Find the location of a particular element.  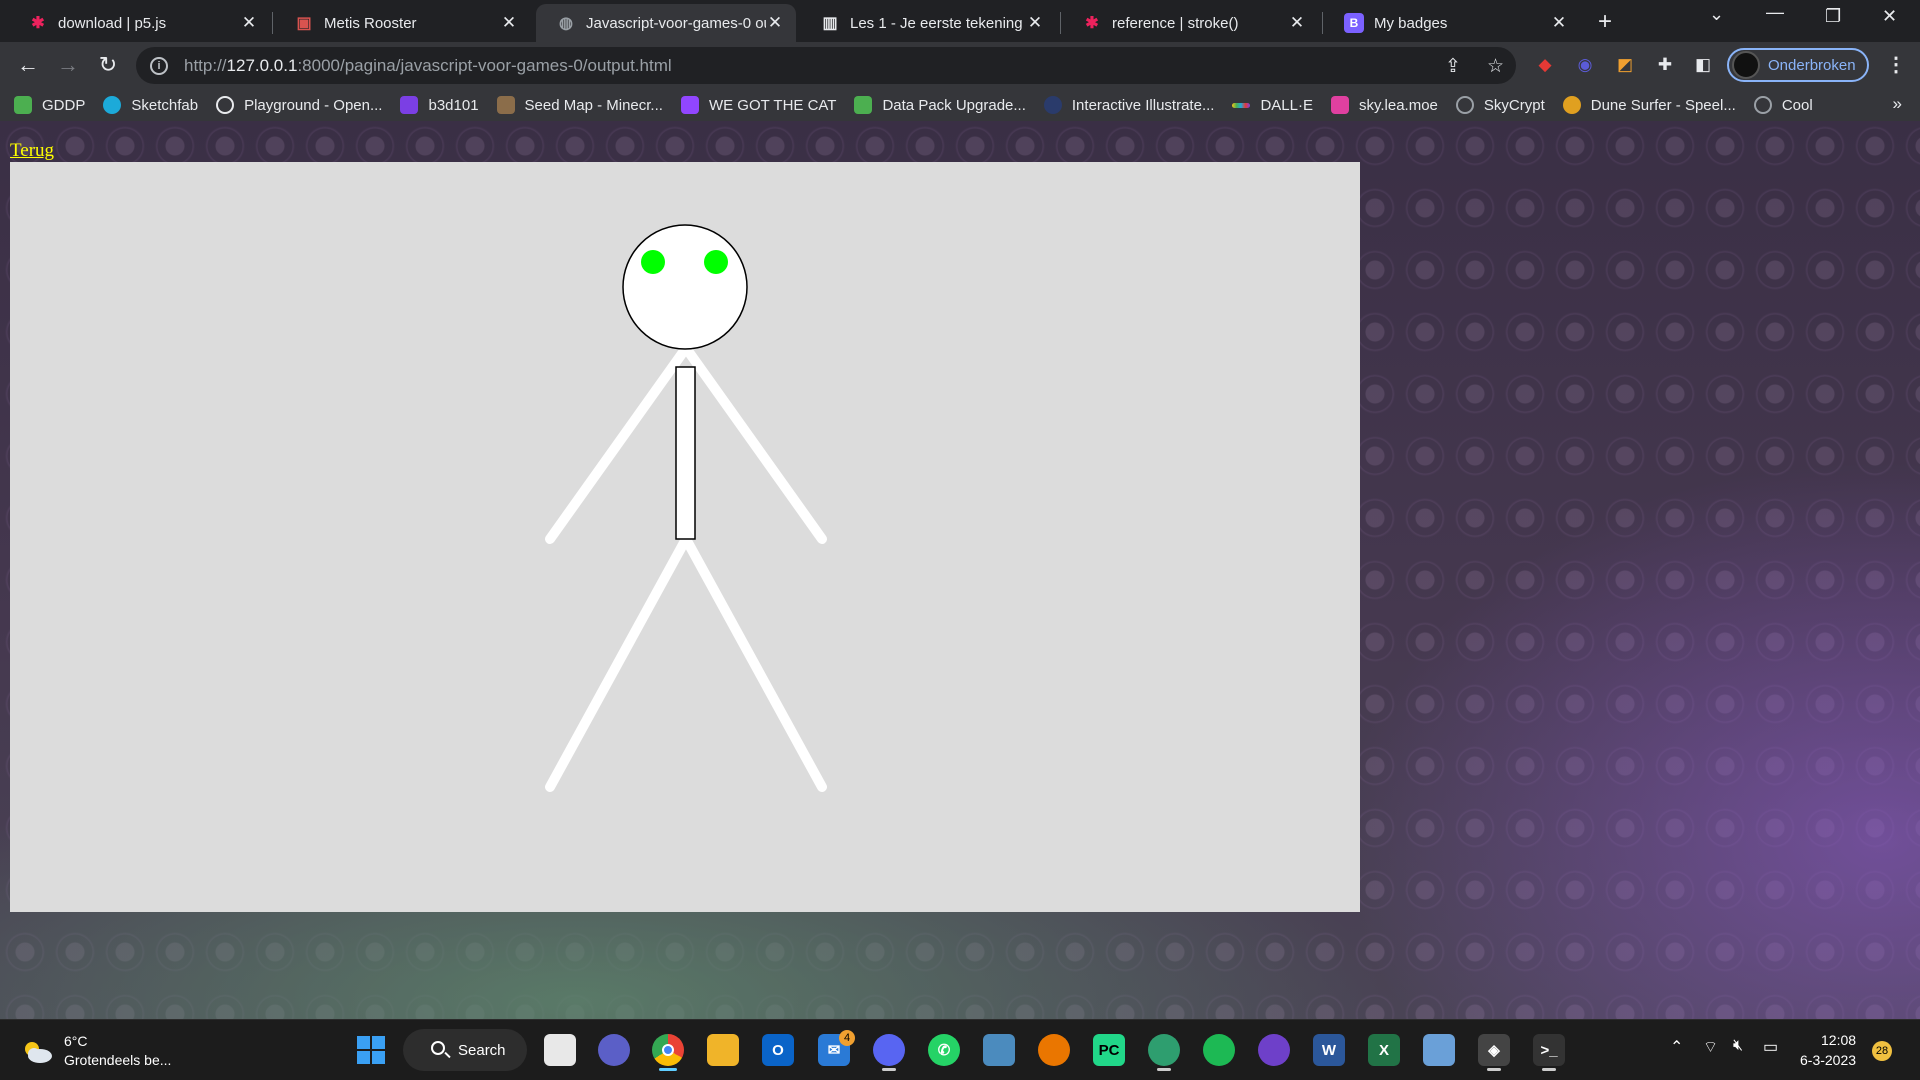

discord-icon is located at coordinates (889, 1050).